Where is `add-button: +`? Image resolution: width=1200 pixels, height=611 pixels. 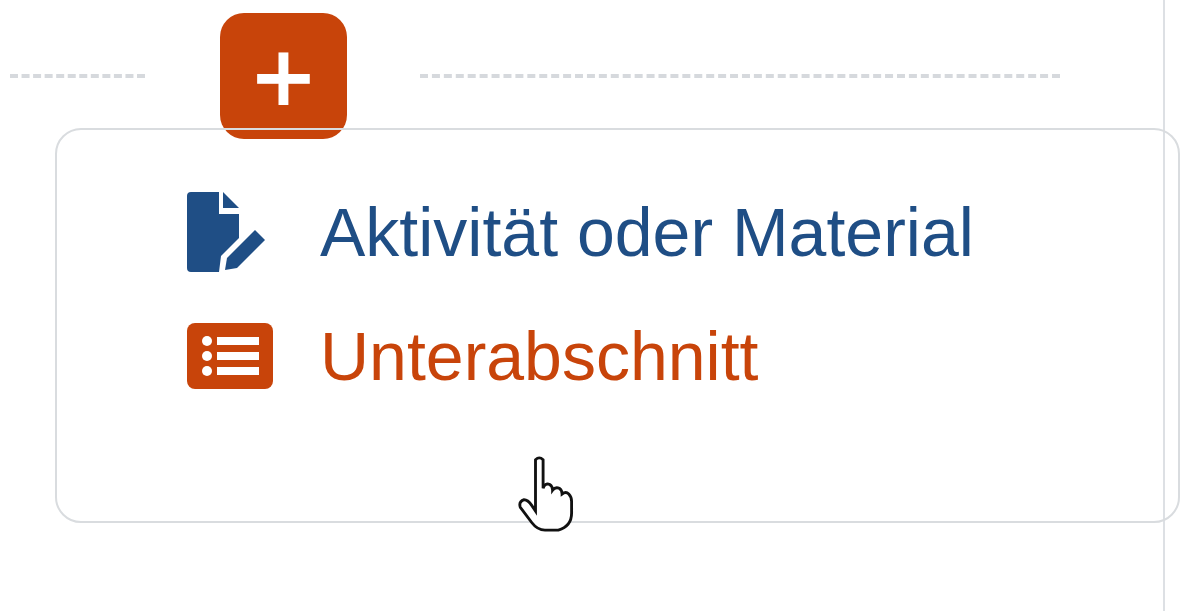
add-button: + is located at coordinates (283, 75).